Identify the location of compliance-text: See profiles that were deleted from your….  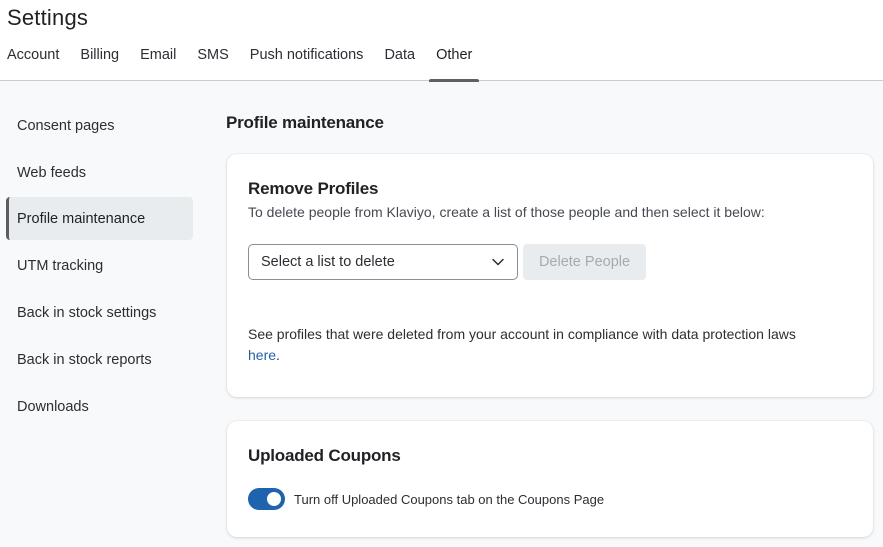
(548, 345).